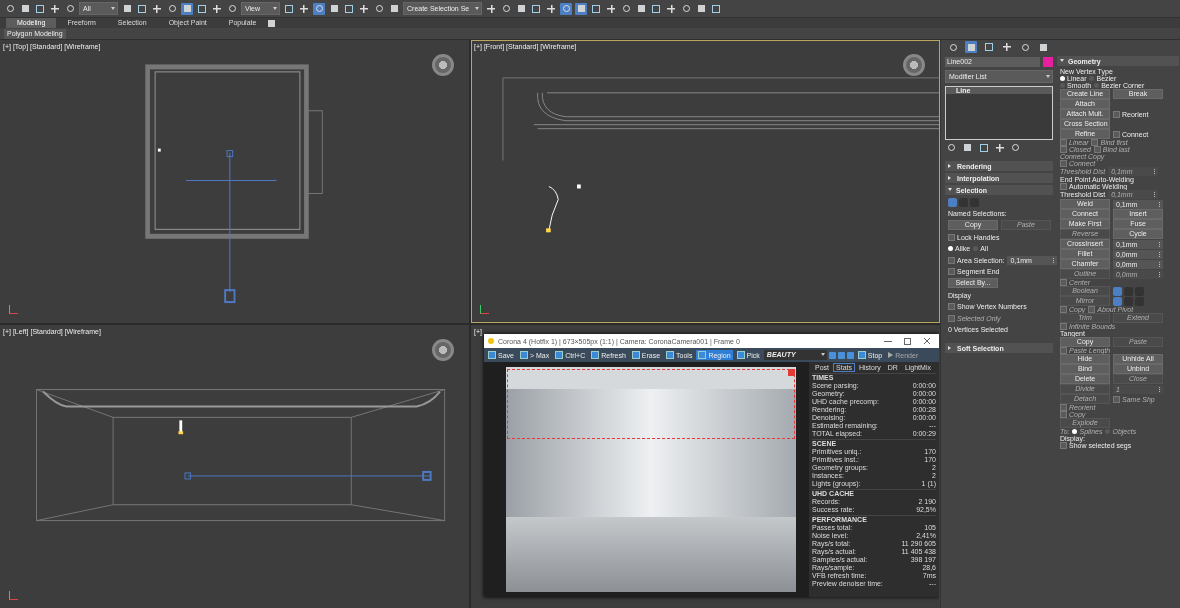 The image size is (1180, 608). What do you see at coordinates (907, 341) in the screenshot?
I see `maximize-icon` at bounding box center [907, 341].